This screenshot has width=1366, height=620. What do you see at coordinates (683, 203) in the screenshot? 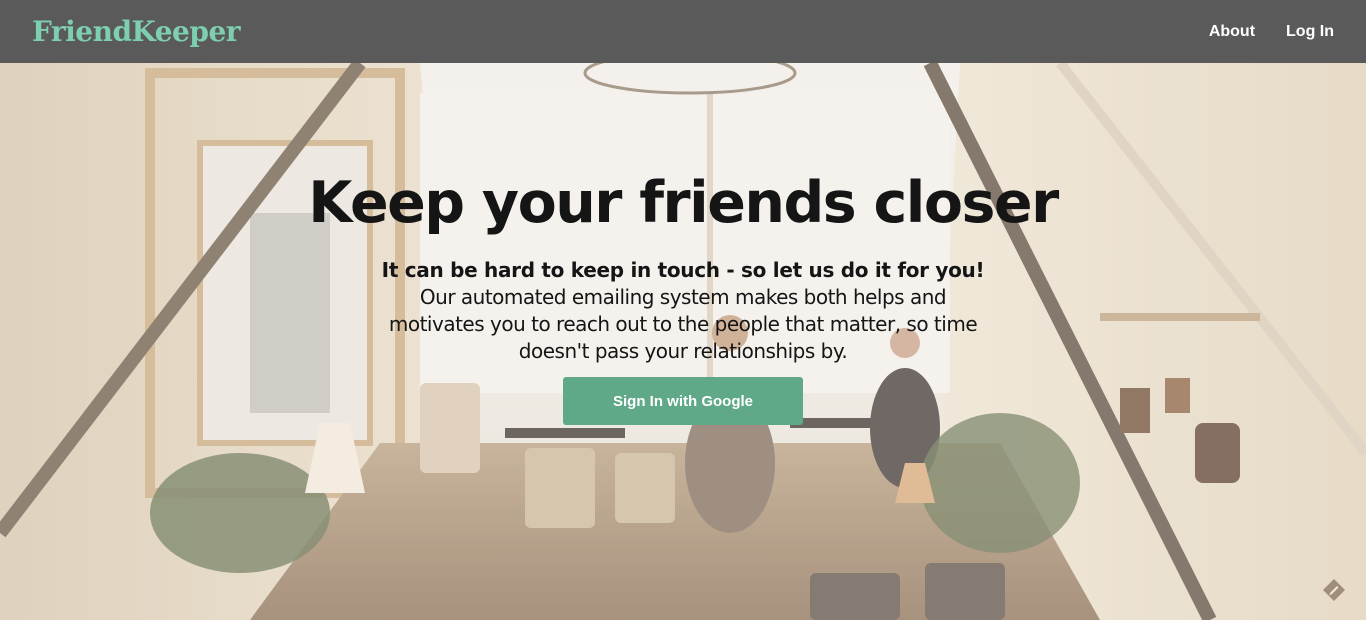
I see `hero-title: Keep your friends closer` at bounding box center [683, 203].